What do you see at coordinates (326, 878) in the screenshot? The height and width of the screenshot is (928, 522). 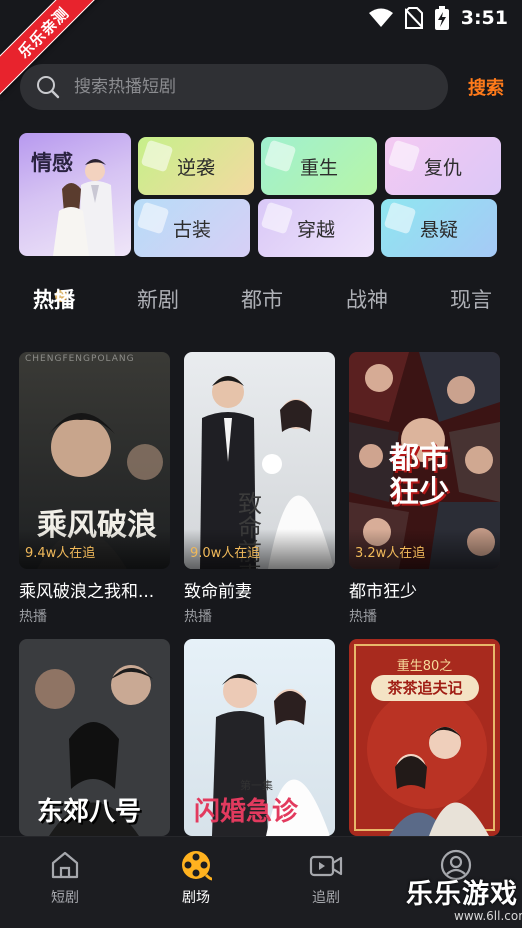 I see `nav-item-follow: 追剧` at bounding box center [326, 878].